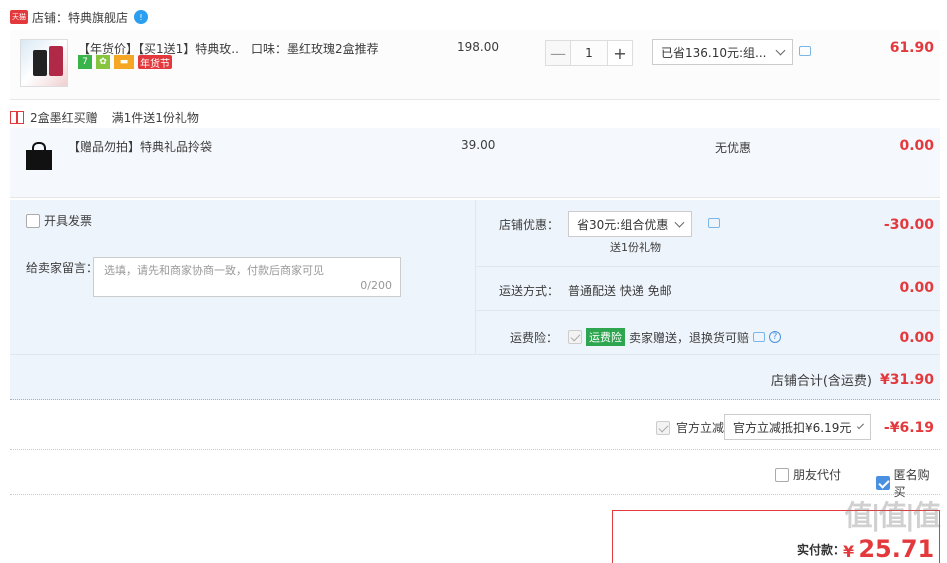 The height and width of the screenshot is (563, 947). Describe the element at coordinates (821, 381) in the screenshot. I see `shop-total-label: 店铺合计(含运费)` at that location.